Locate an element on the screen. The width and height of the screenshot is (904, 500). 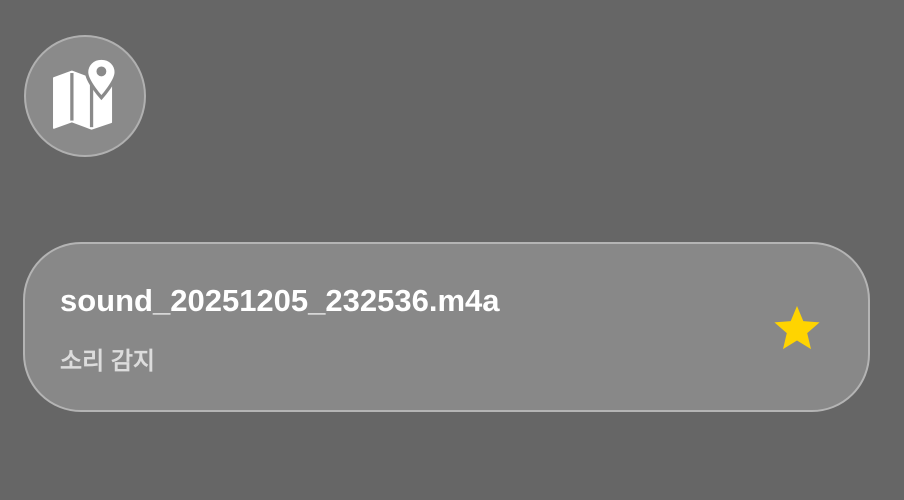
map-pin-icon is located at coordinates (85, 96).